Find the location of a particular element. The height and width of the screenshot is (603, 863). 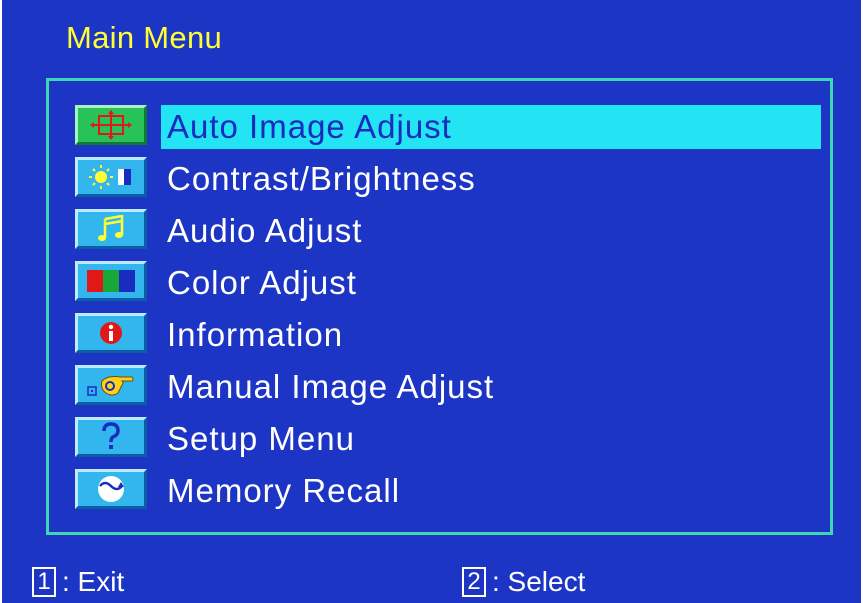

menu-item-label: Manual Image Adjust is located at coordinates (331, 386).